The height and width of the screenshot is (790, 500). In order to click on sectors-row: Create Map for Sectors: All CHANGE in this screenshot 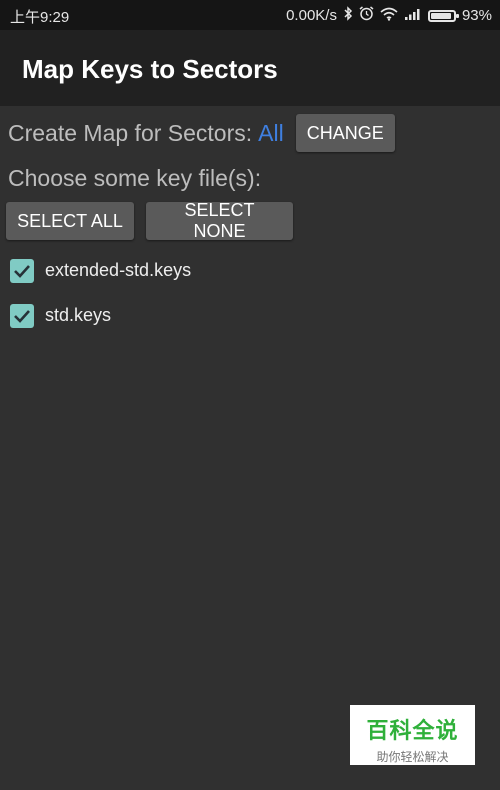, I will do `click(201, 133)`.